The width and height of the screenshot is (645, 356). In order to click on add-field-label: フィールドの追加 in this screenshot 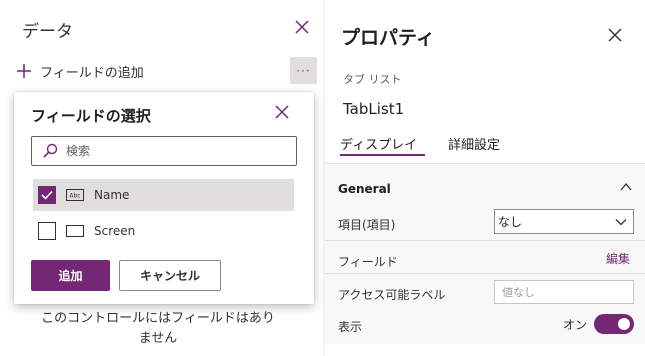, I will do `click(92, 73)`.